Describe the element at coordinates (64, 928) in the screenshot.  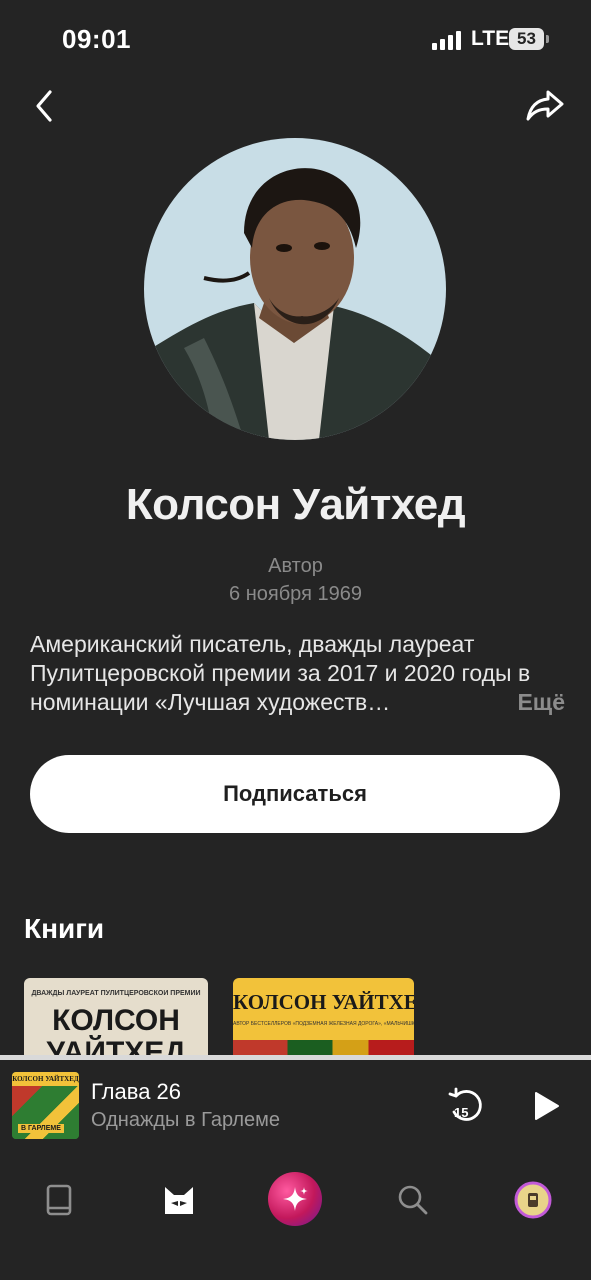
I see `books-heading: Книги` at that location.